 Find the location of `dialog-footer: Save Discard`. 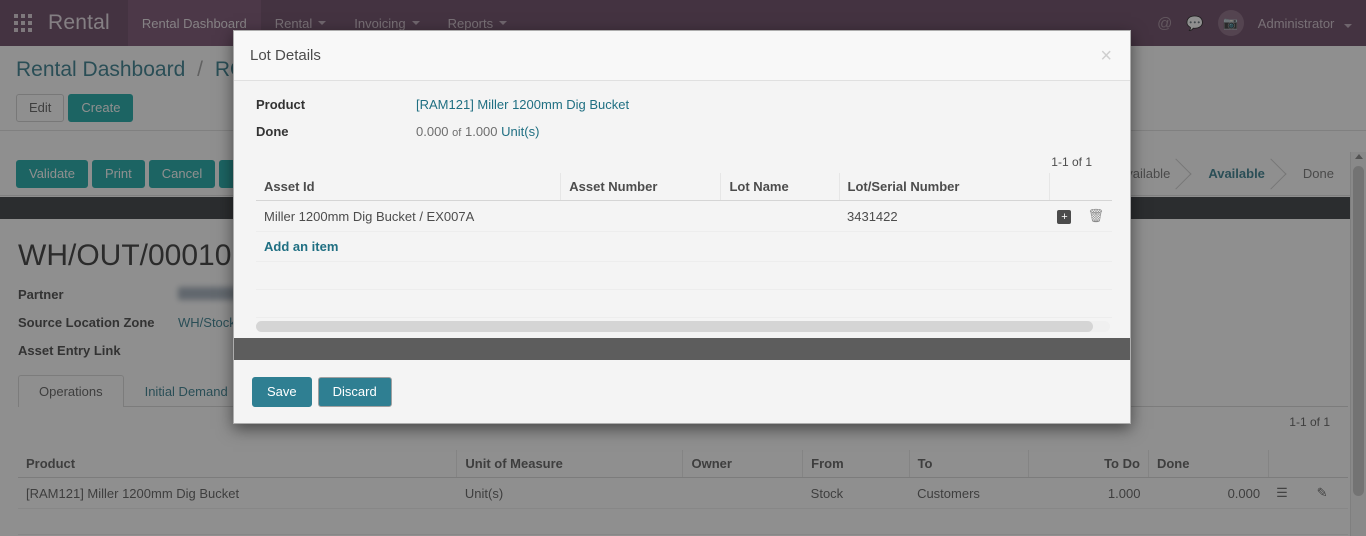

dialog-footer: Save Discard is located at coordinates (682, 391).